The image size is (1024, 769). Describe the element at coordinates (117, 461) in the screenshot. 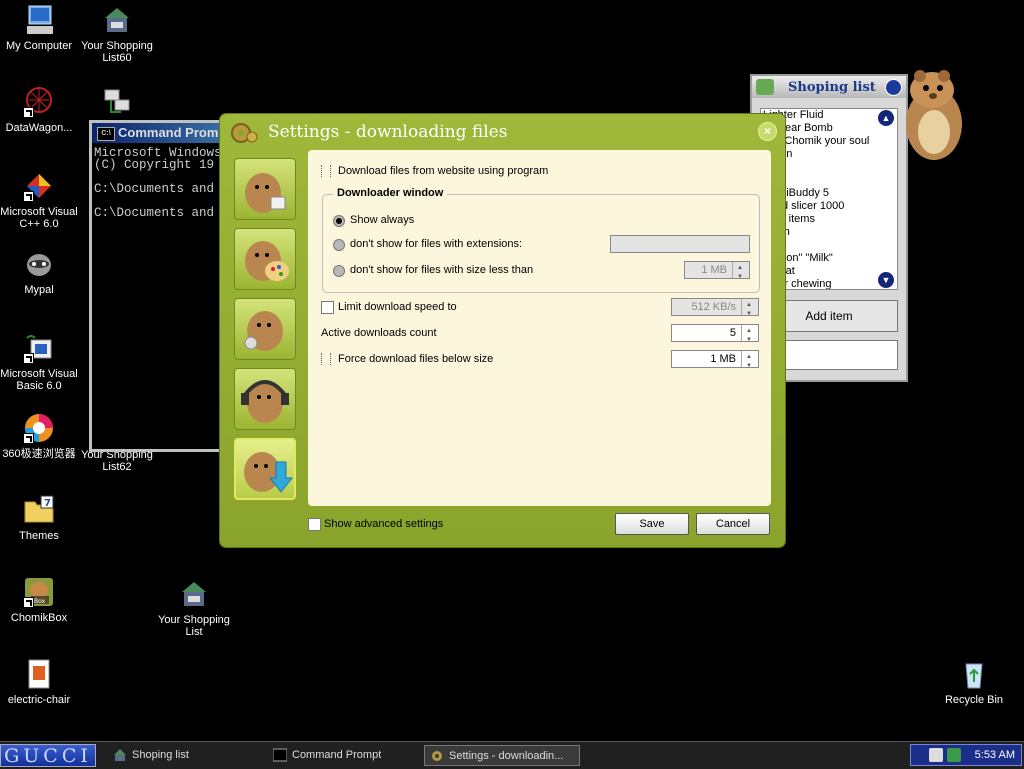

I see `desktop-icon-shopping-list-62: Your Shopping List62` at that location.